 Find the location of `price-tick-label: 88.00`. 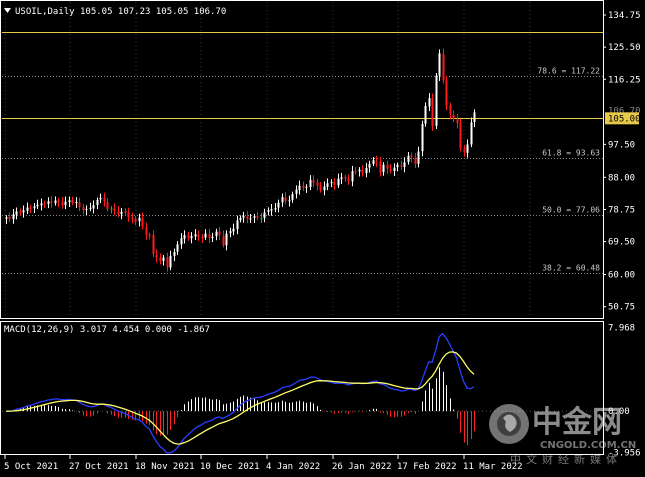

price-tick-label: 88.00 is located at coordinates (621, 178).